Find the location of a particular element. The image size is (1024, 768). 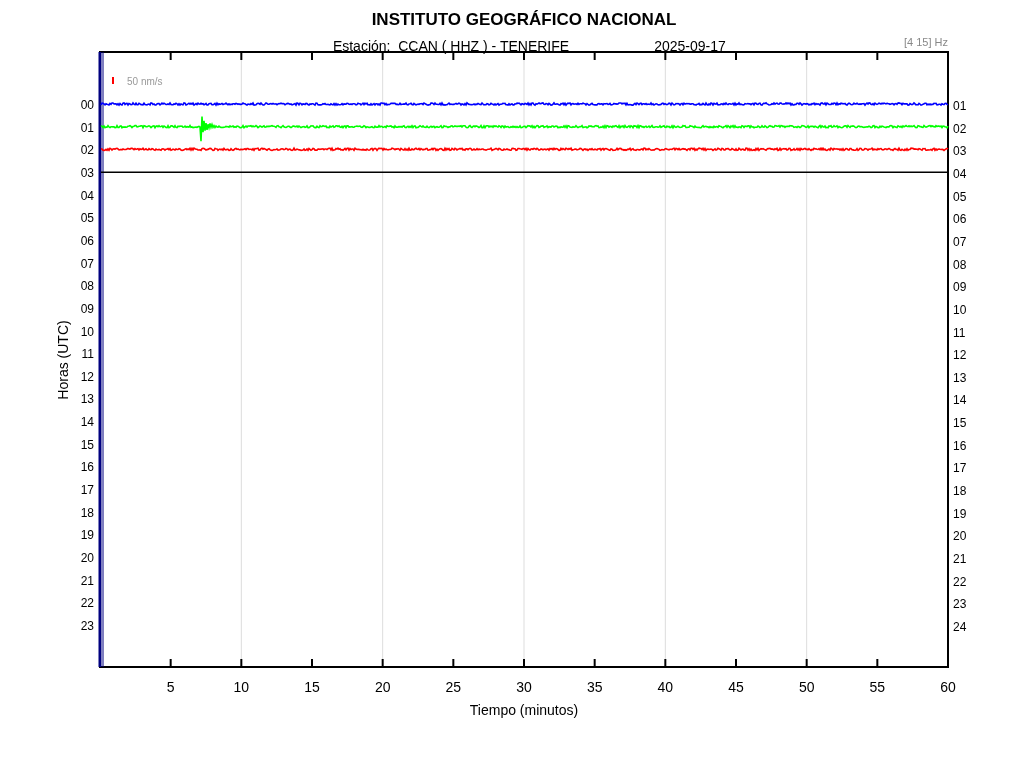

chart-title: INSTITUTO GEOGRÁFICO NACIONAL is located at coordinates (524, 19).